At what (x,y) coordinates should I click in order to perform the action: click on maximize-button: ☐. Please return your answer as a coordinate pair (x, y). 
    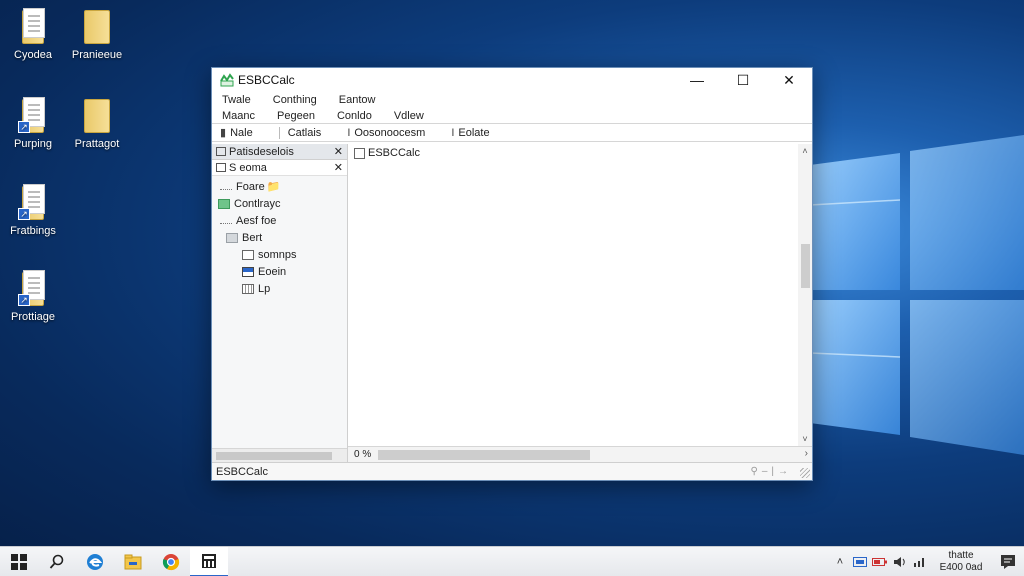
    Looking at the image, I should click on (743, 80).